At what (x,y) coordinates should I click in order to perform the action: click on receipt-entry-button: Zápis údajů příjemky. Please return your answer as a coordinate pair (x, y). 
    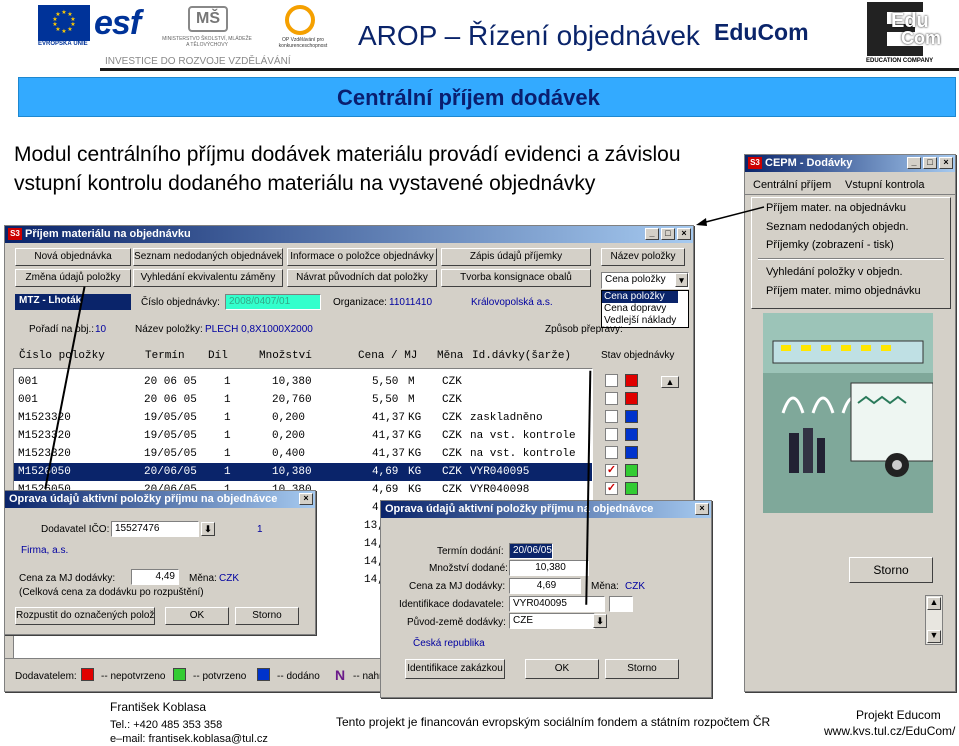
    Looking at the image, I should click on (516, 257).